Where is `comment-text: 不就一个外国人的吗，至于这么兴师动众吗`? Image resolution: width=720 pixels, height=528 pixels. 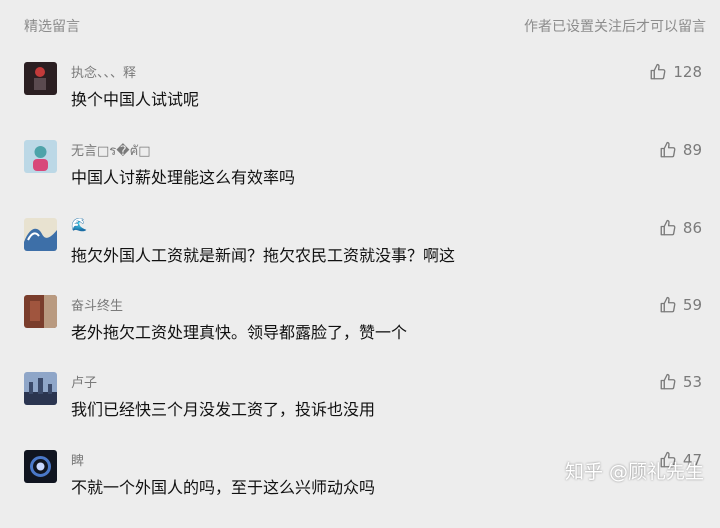 comment-text: 不就一个外国人的吗，至于这么兴师动众吗 is located at coordinates (223, 487).